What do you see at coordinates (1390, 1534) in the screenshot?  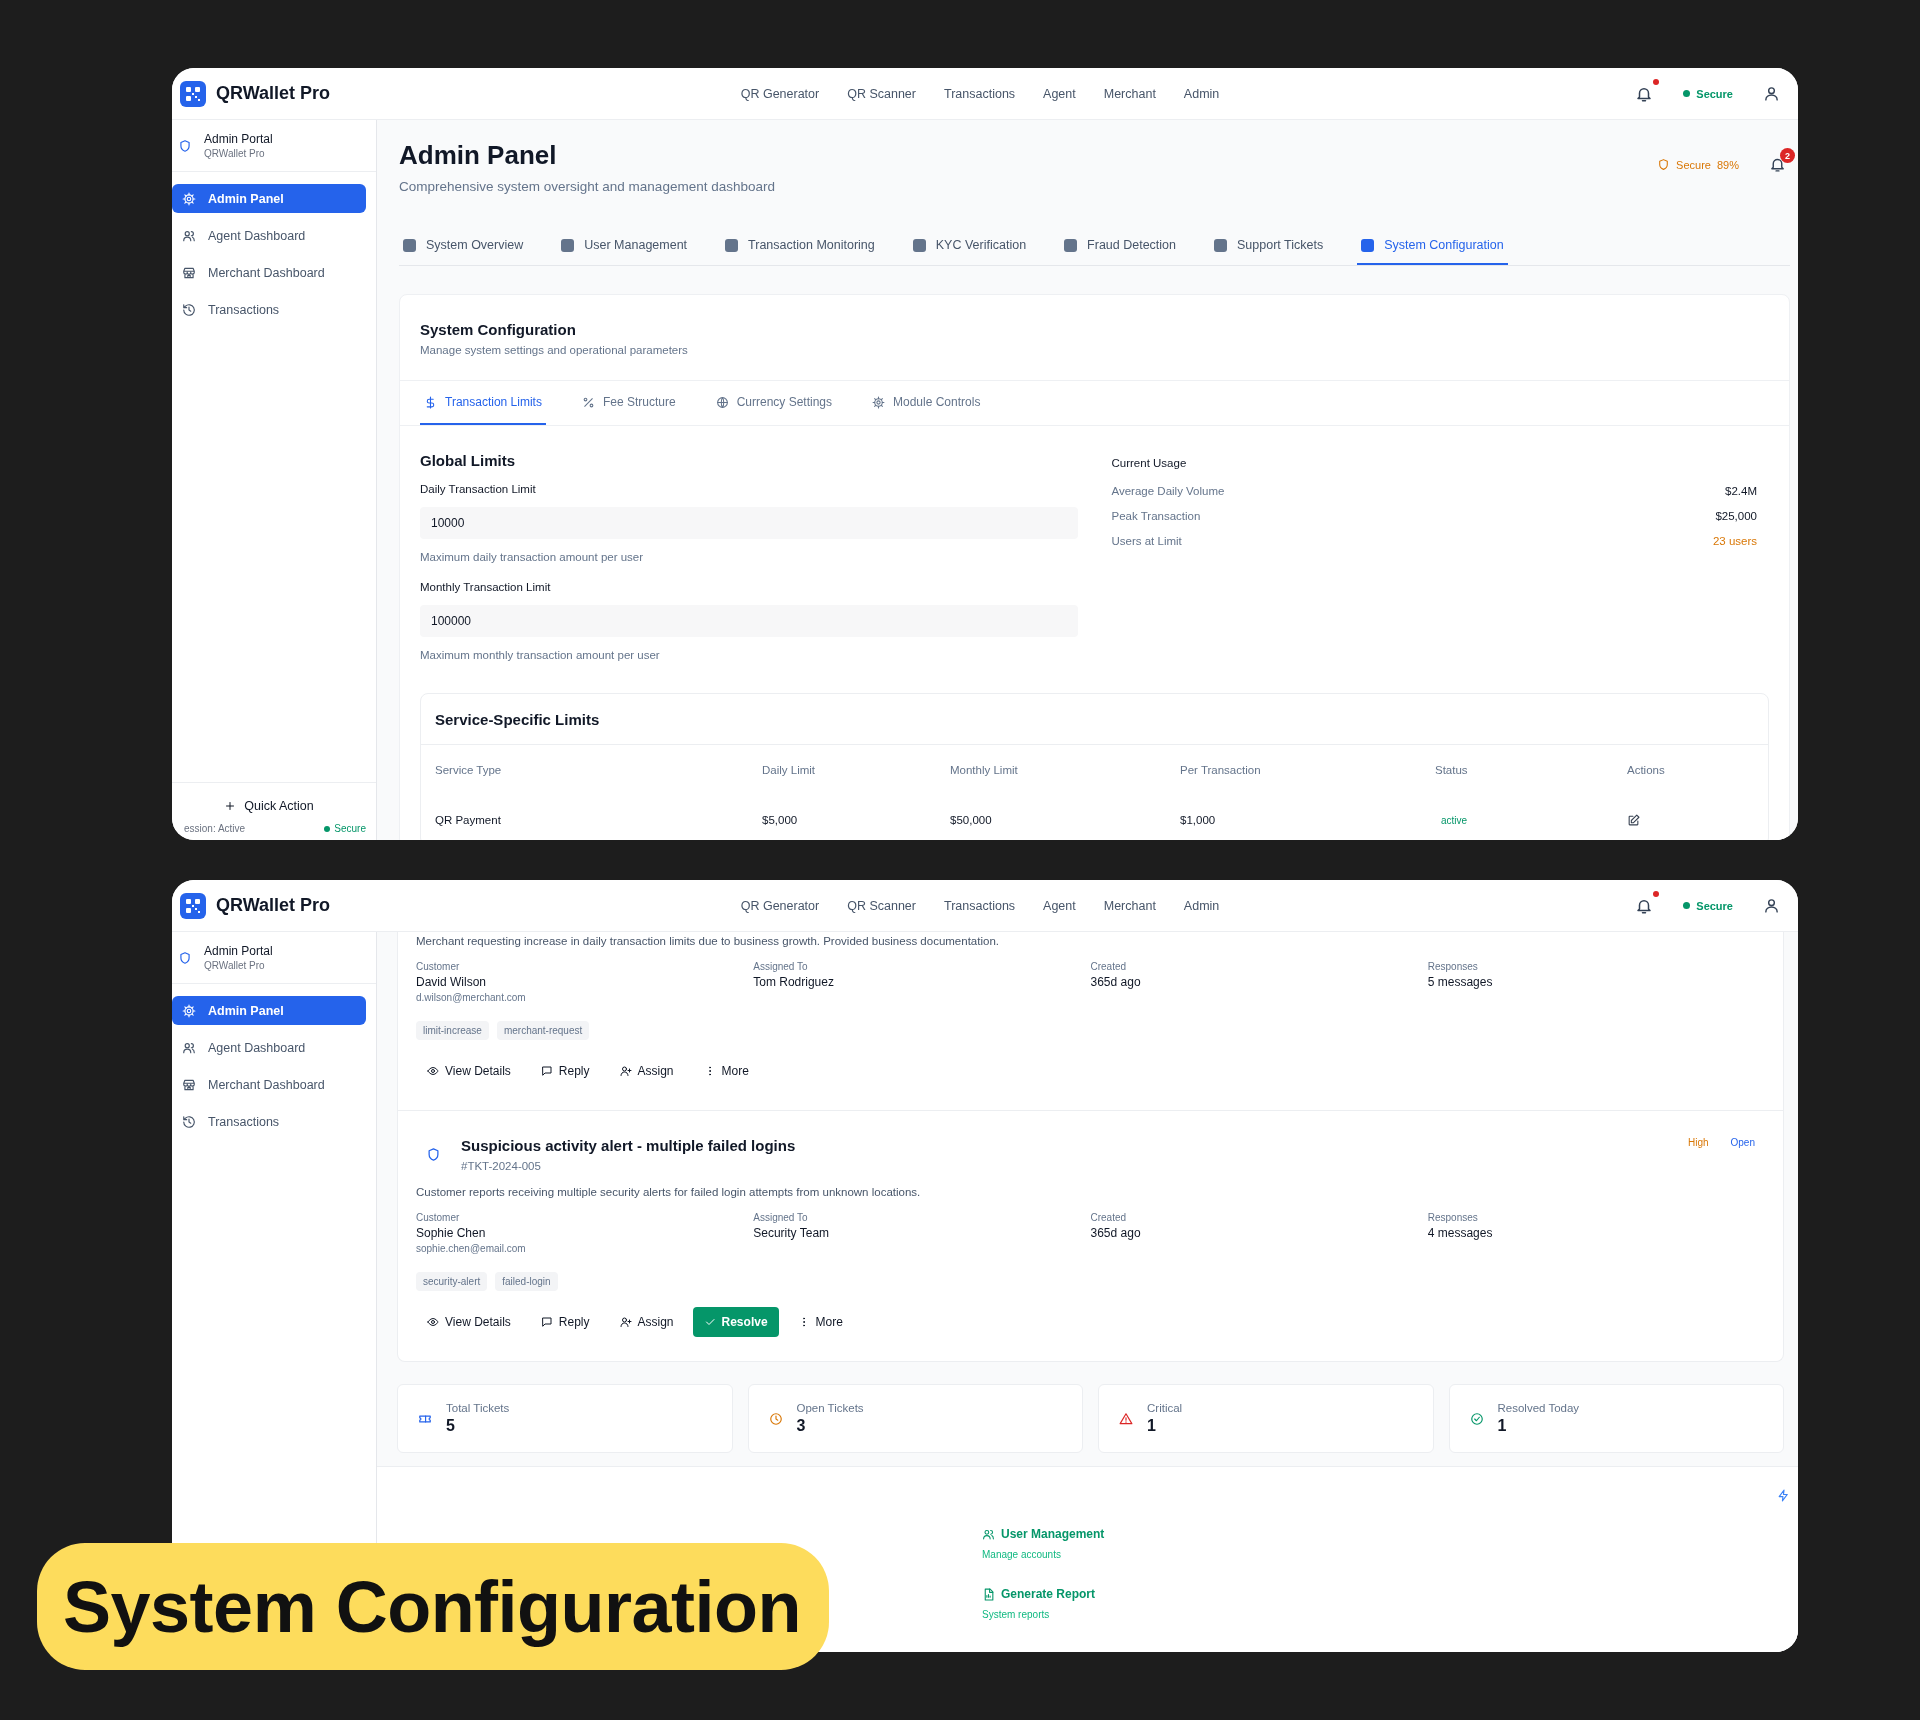 I see `quick-link: User Management` at bounding box center [1390, 1534].